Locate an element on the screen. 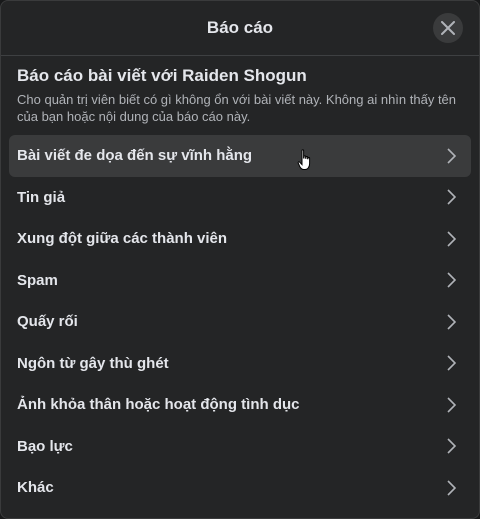 Image resolution: width=480 pixels, height=519 pixels. option-other: Khác is located at coordinates (240, 488).